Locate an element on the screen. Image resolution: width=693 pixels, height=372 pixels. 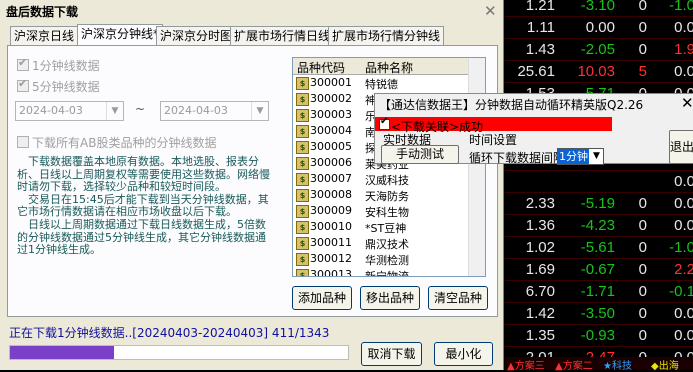
progress-fill is located at coordinates (62, 352).